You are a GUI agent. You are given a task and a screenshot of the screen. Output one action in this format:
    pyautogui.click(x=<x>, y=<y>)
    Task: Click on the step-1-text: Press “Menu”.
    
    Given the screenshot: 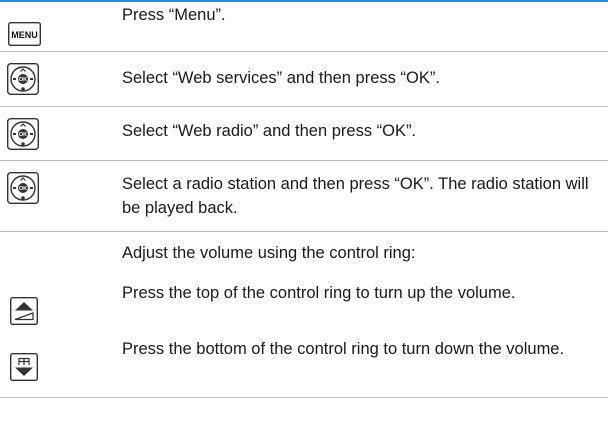 What is the action you would take?
    pyautogui.click(x=174, y=15)
    